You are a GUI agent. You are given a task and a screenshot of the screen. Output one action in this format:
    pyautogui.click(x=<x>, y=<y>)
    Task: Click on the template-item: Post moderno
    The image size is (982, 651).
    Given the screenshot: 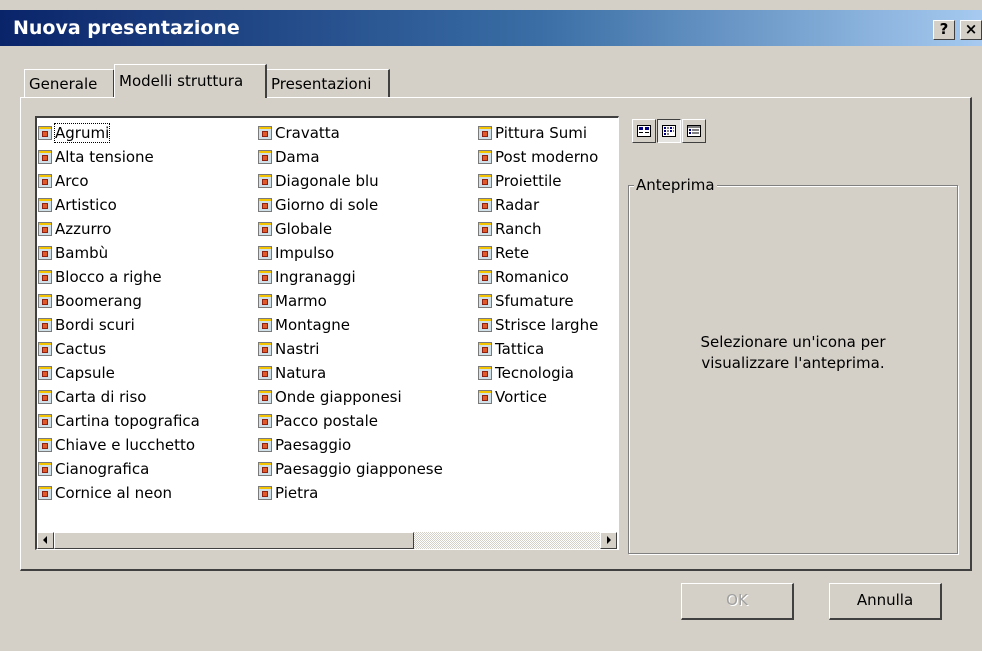 What is the action you would take?
    pyautogui.click(x=538, y=157)
    